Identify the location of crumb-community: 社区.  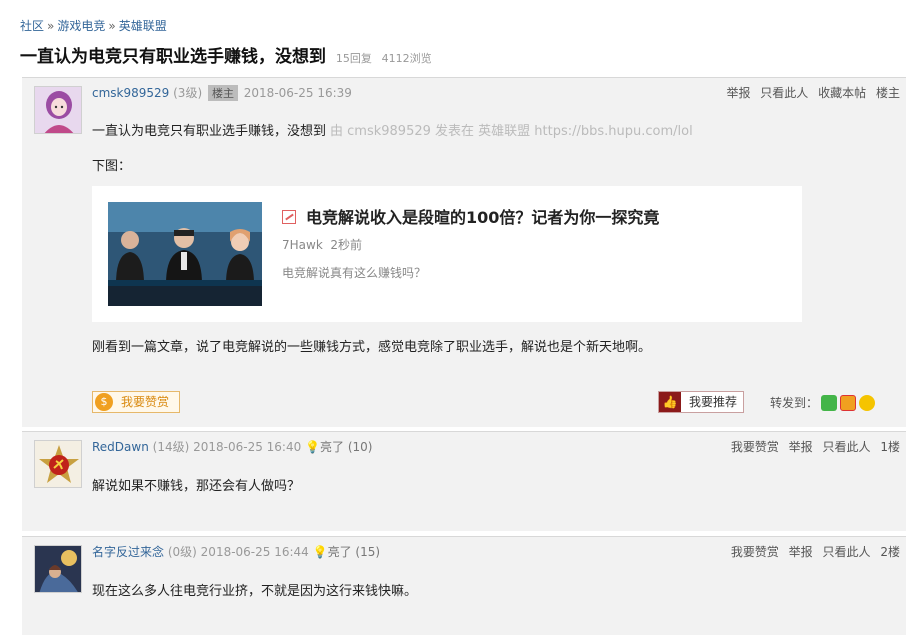
(32, 26).